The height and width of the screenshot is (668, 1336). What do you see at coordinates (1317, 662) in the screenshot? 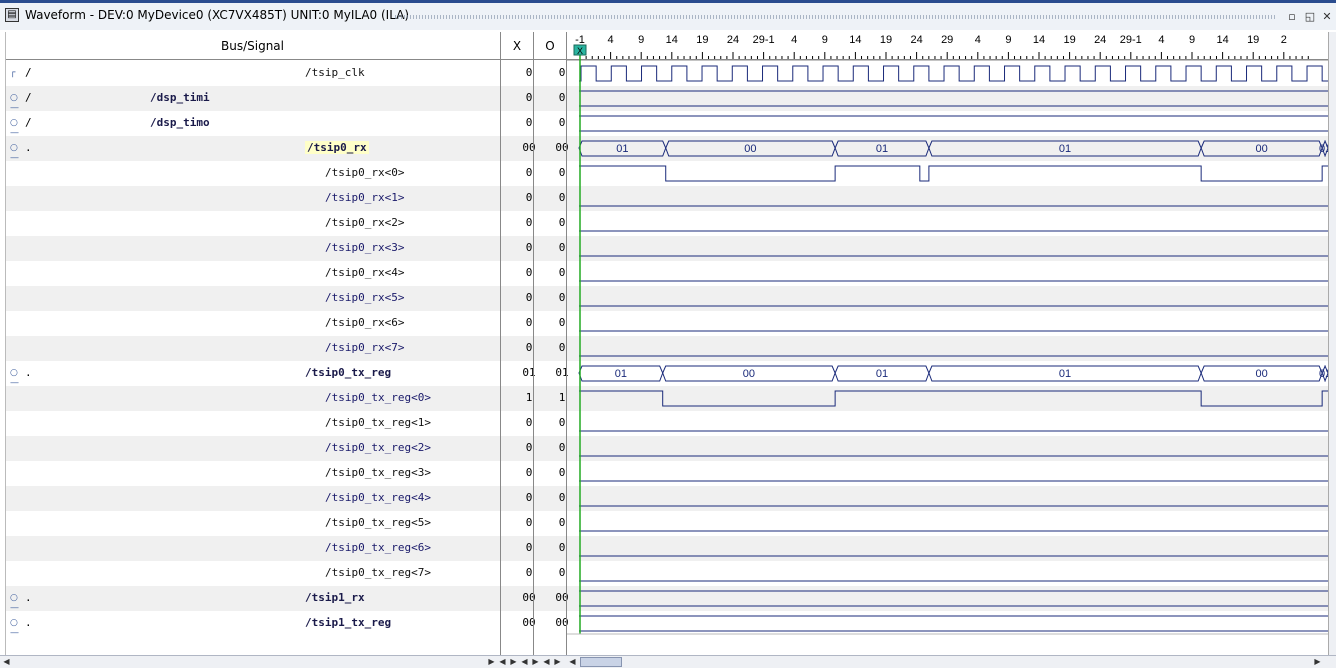
I see `scroll-right-icon: ▶` at bounding box center [1317, 662].